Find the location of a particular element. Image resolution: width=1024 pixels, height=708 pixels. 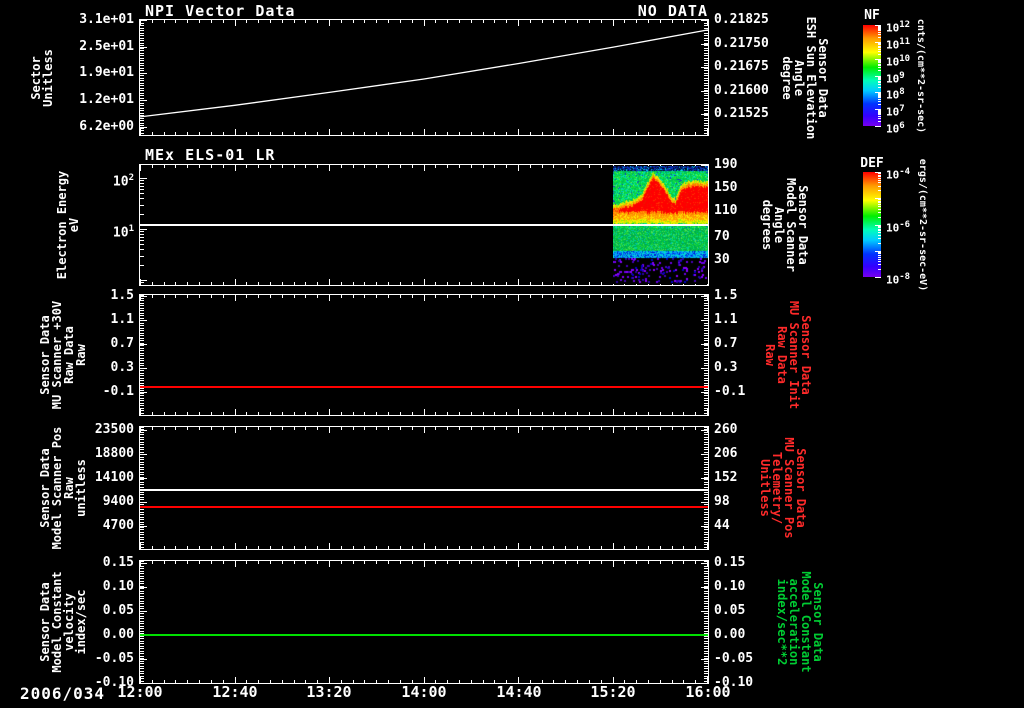

x-tick-label: 13:20 is located at coordinates (329, 692).